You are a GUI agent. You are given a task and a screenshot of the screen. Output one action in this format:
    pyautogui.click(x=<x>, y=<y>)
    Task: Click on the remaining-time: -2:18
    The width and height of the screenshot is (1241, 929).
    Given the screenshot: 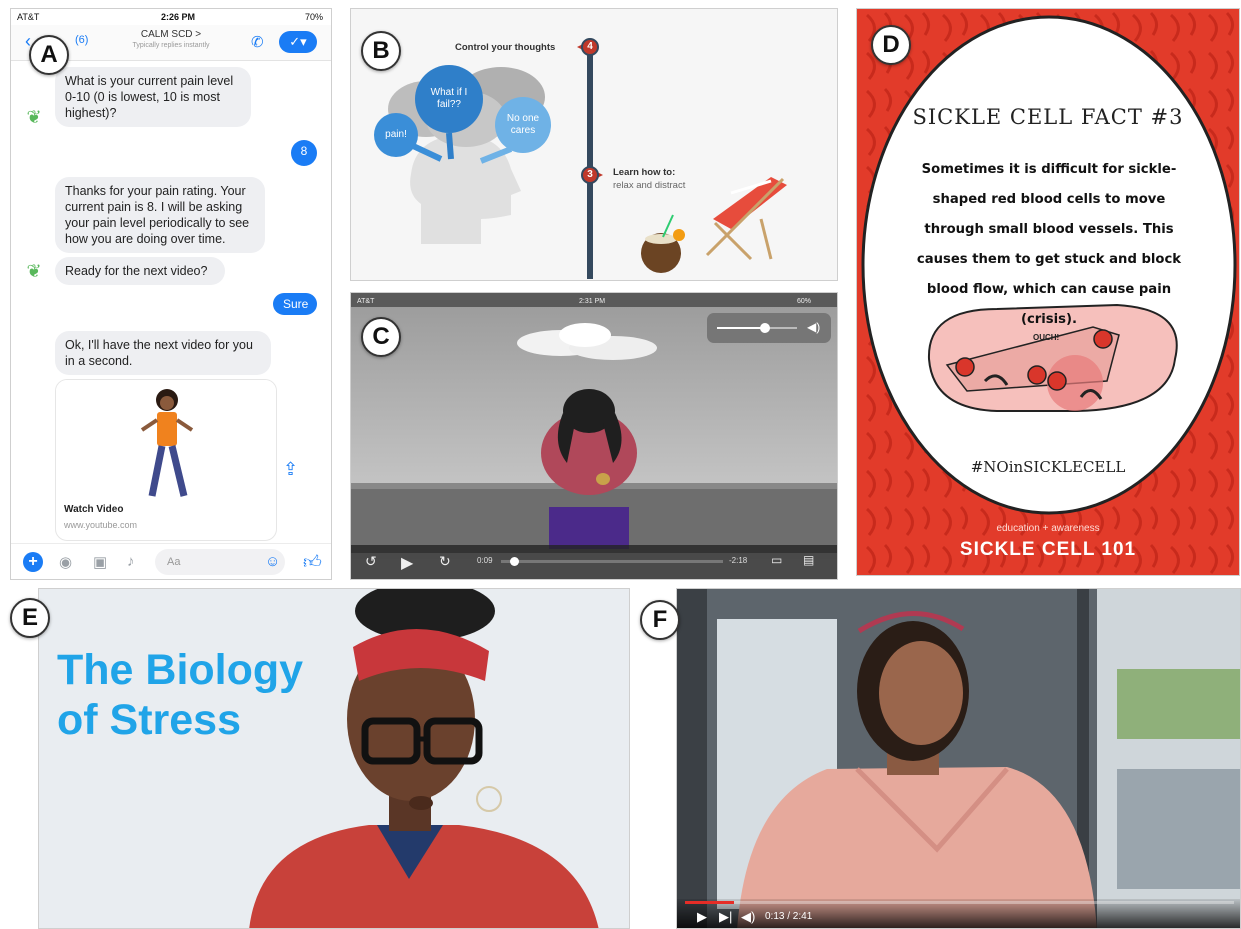 What is the action you would take?
    pyautogui.click(x=738, y=560)
    